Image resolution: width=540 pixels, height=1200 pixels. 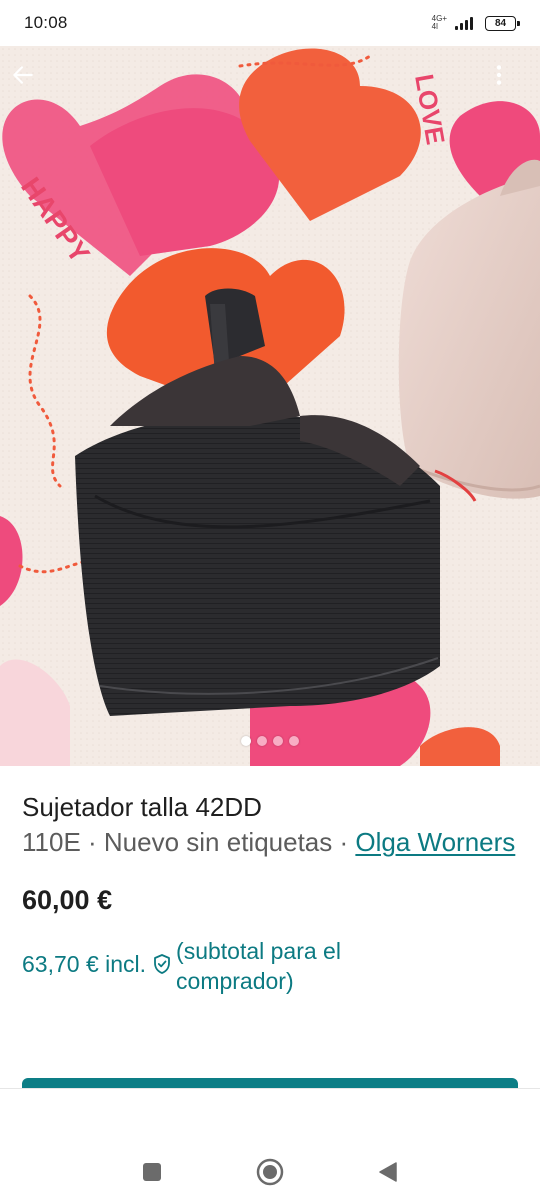 What do you see at coordinates (434, 26) in the screenshot?
I see `network-sub-label: 4l` at bounding box center [434, 26].